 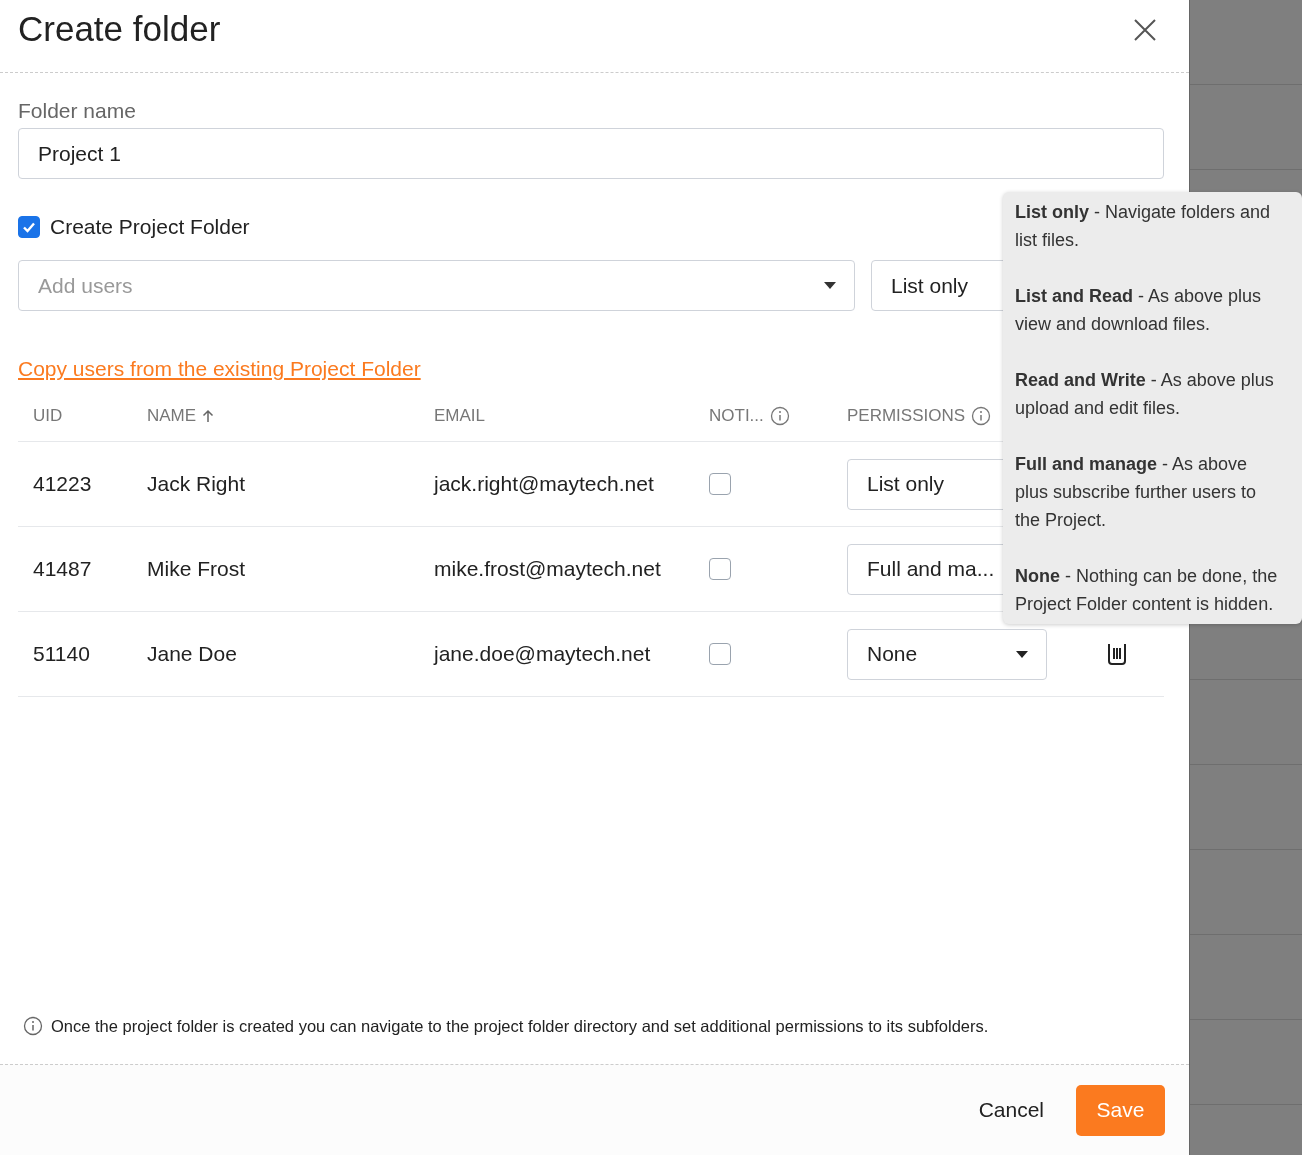 What do you see at coordinates (62, 569) in the screenshot?
I see `uid-cell-text: 41487` at bounding box center [62, 569].